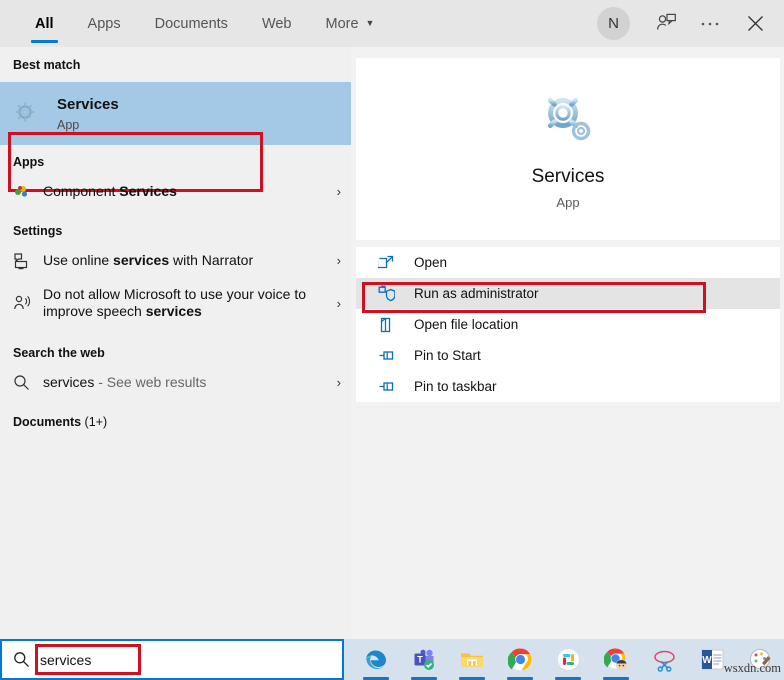 This screenshot has width=784, height=680. Describe the element at coordinates (148, 259) in the screenshot. I see `result-label: Use online services with Narrator` at that location.